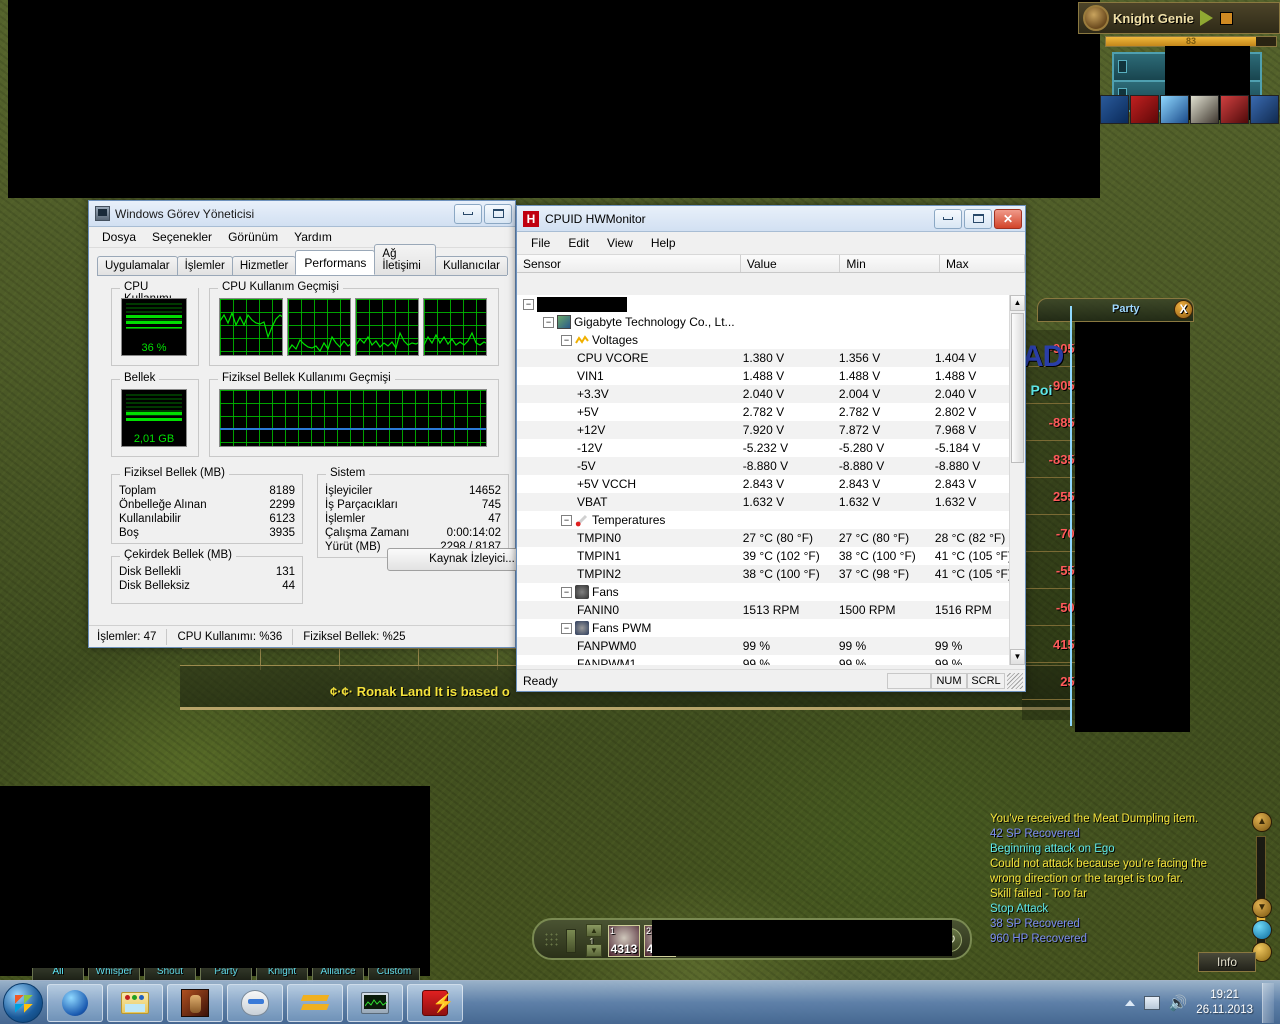  Describe the element at coordinates (182, 237) in the screenshot. I see `menu-secenekler: Seçenekler` at that location.